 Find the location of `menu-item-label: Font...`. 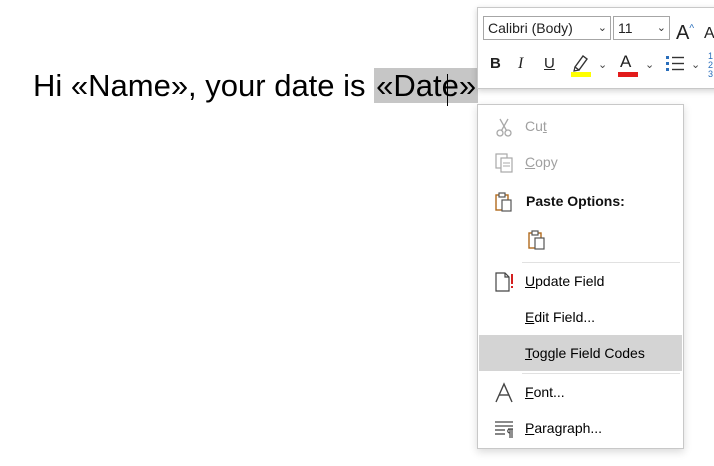

menu-item-label: Font... is located at coordinates (545, 392).